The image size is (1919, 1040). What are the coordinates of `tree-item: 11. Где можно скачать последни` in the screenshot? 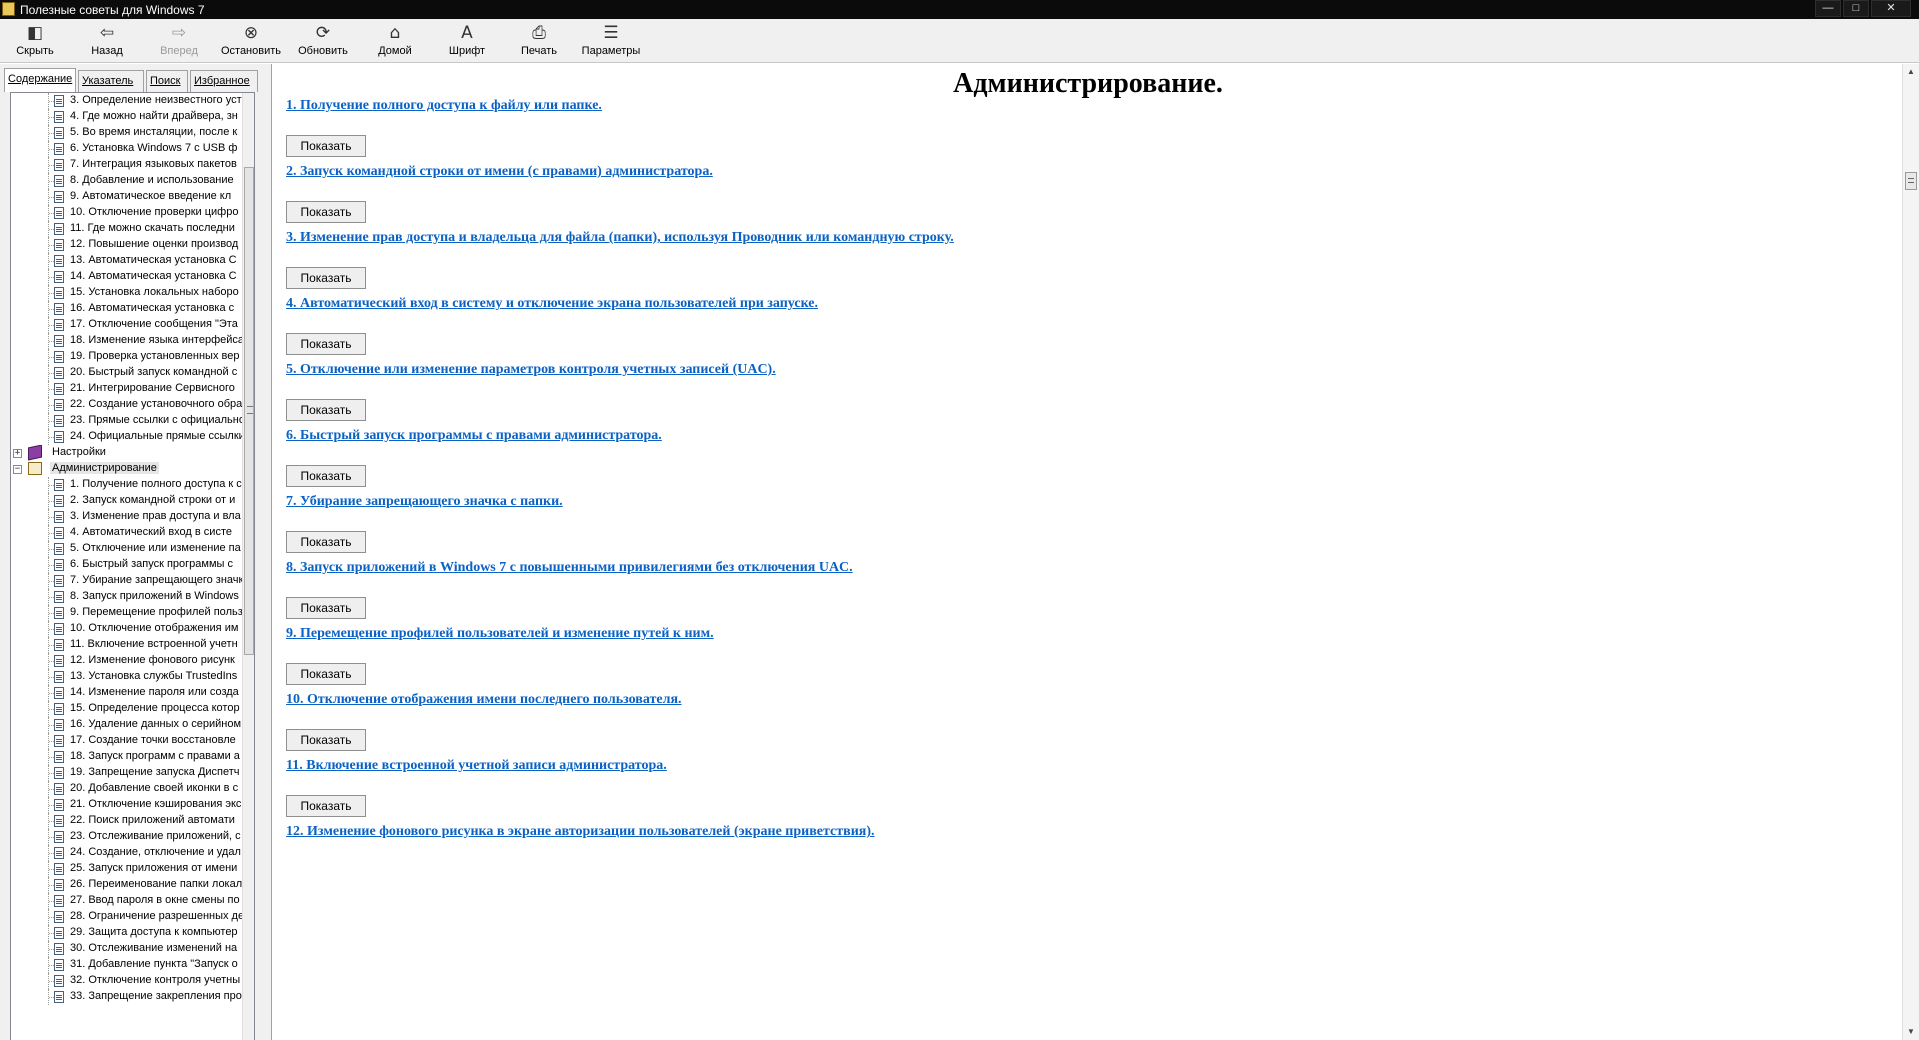 It's located at (127, 229).